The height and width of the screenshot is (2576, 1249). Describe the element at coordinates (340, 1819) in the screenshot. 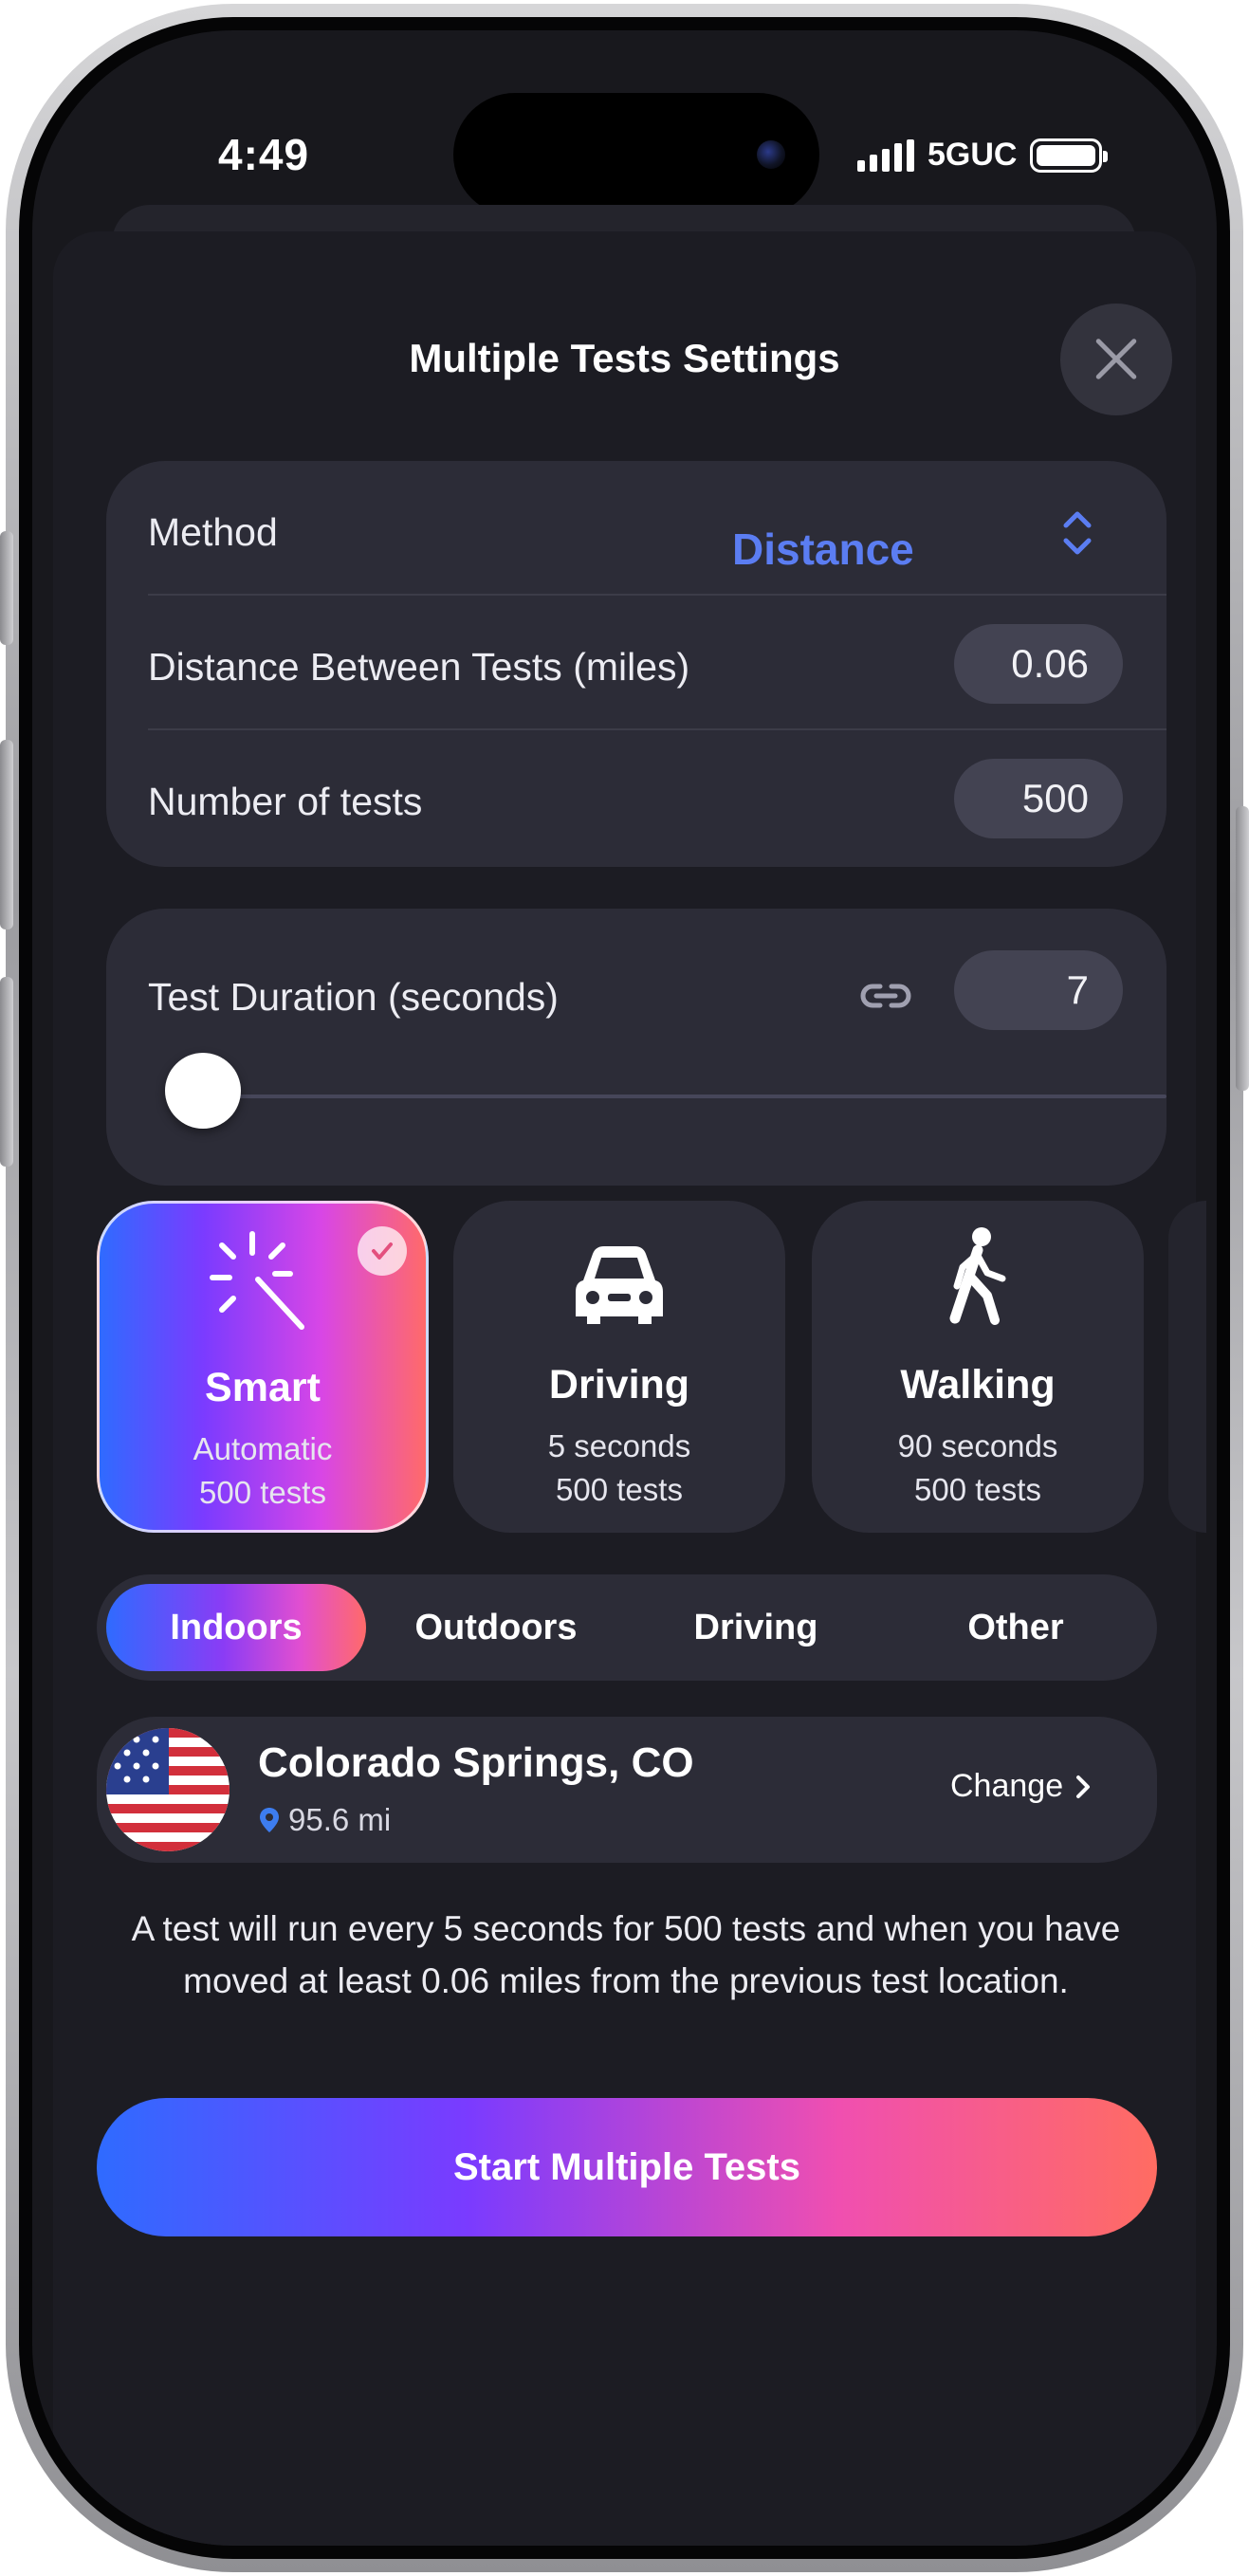

I see `location-distance-value: 95.6 mi` at that location.